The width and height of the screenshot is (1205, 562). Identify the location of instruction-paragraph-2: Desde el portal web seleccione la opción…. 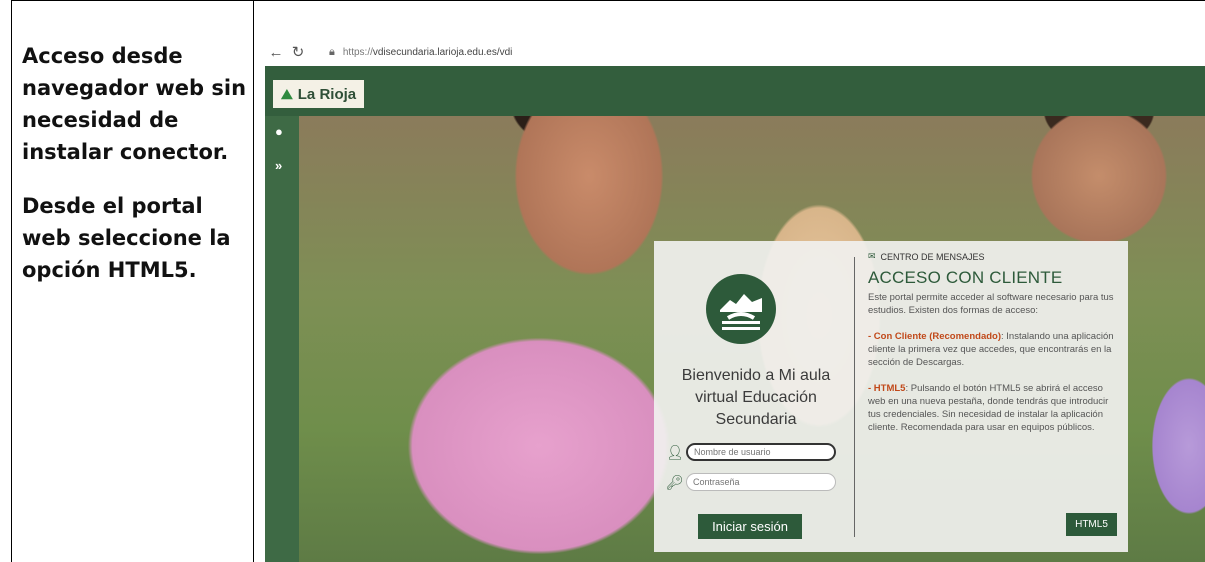
(126, 238).